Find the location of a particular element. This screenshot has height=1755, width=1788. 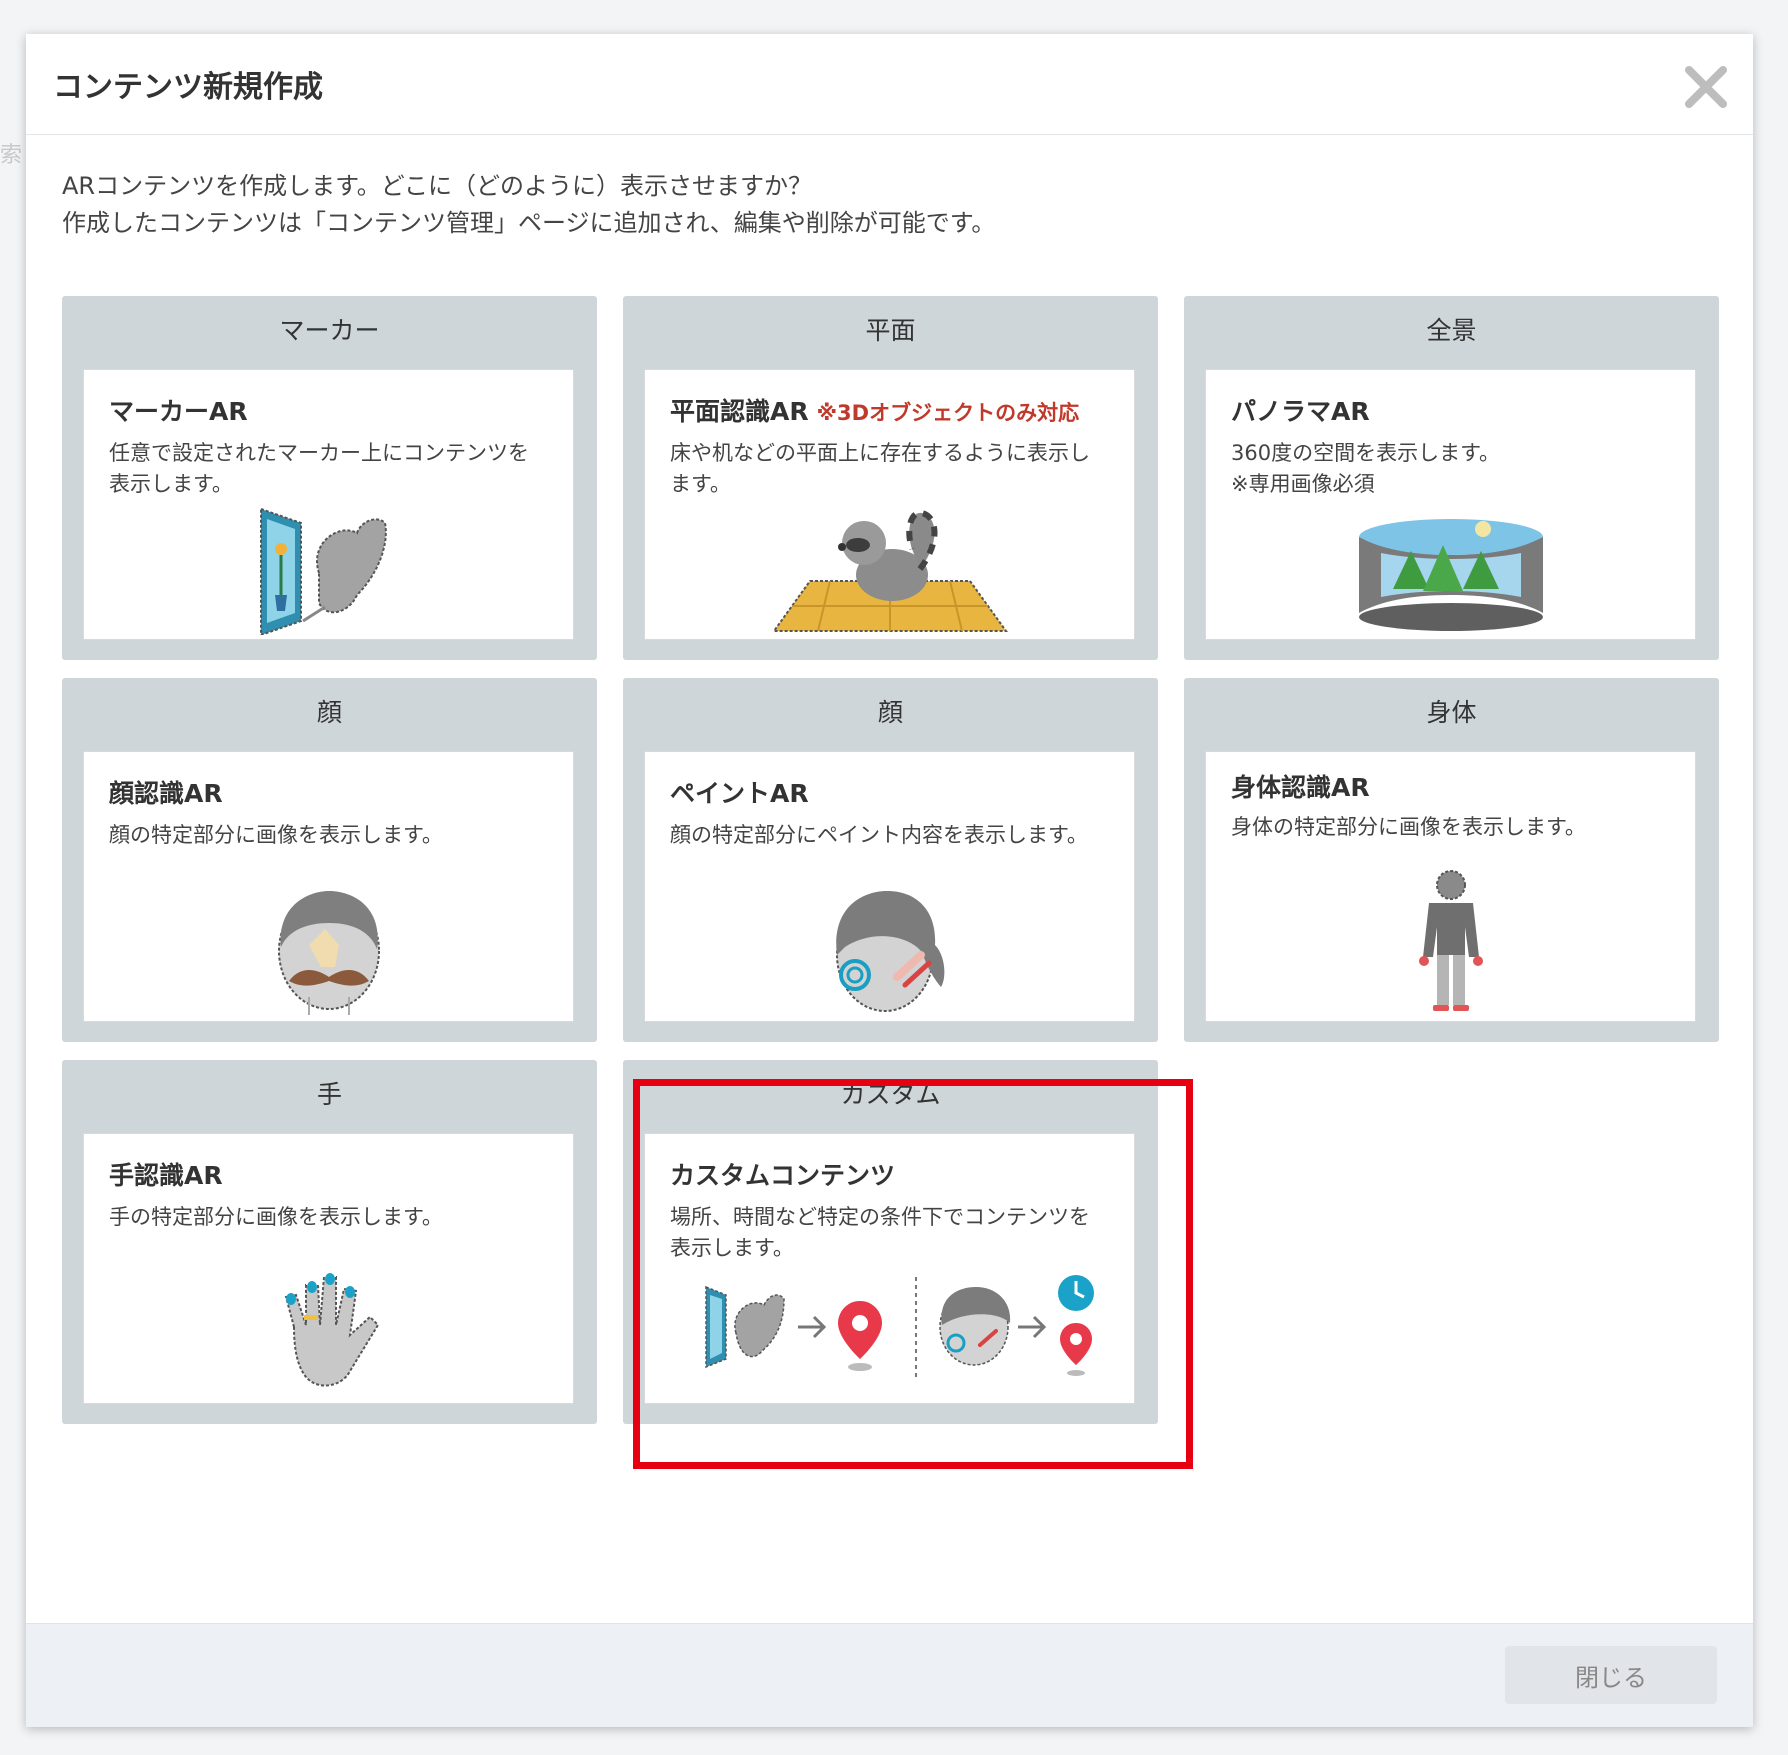

dialog-footer: 閉じる is located at coordinates (889, 1675).